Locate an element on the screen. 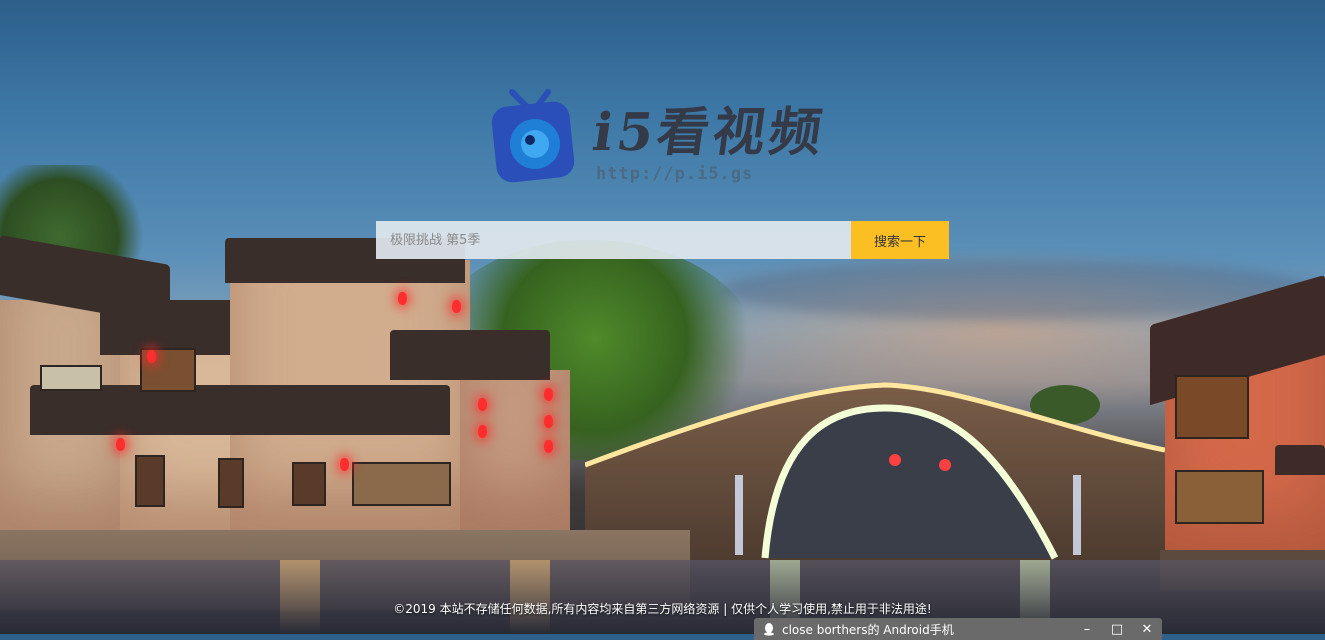 This screenshot has height=640, width=1325. logo-url: http://p.i5.gs is located at coordinates (675, 174).